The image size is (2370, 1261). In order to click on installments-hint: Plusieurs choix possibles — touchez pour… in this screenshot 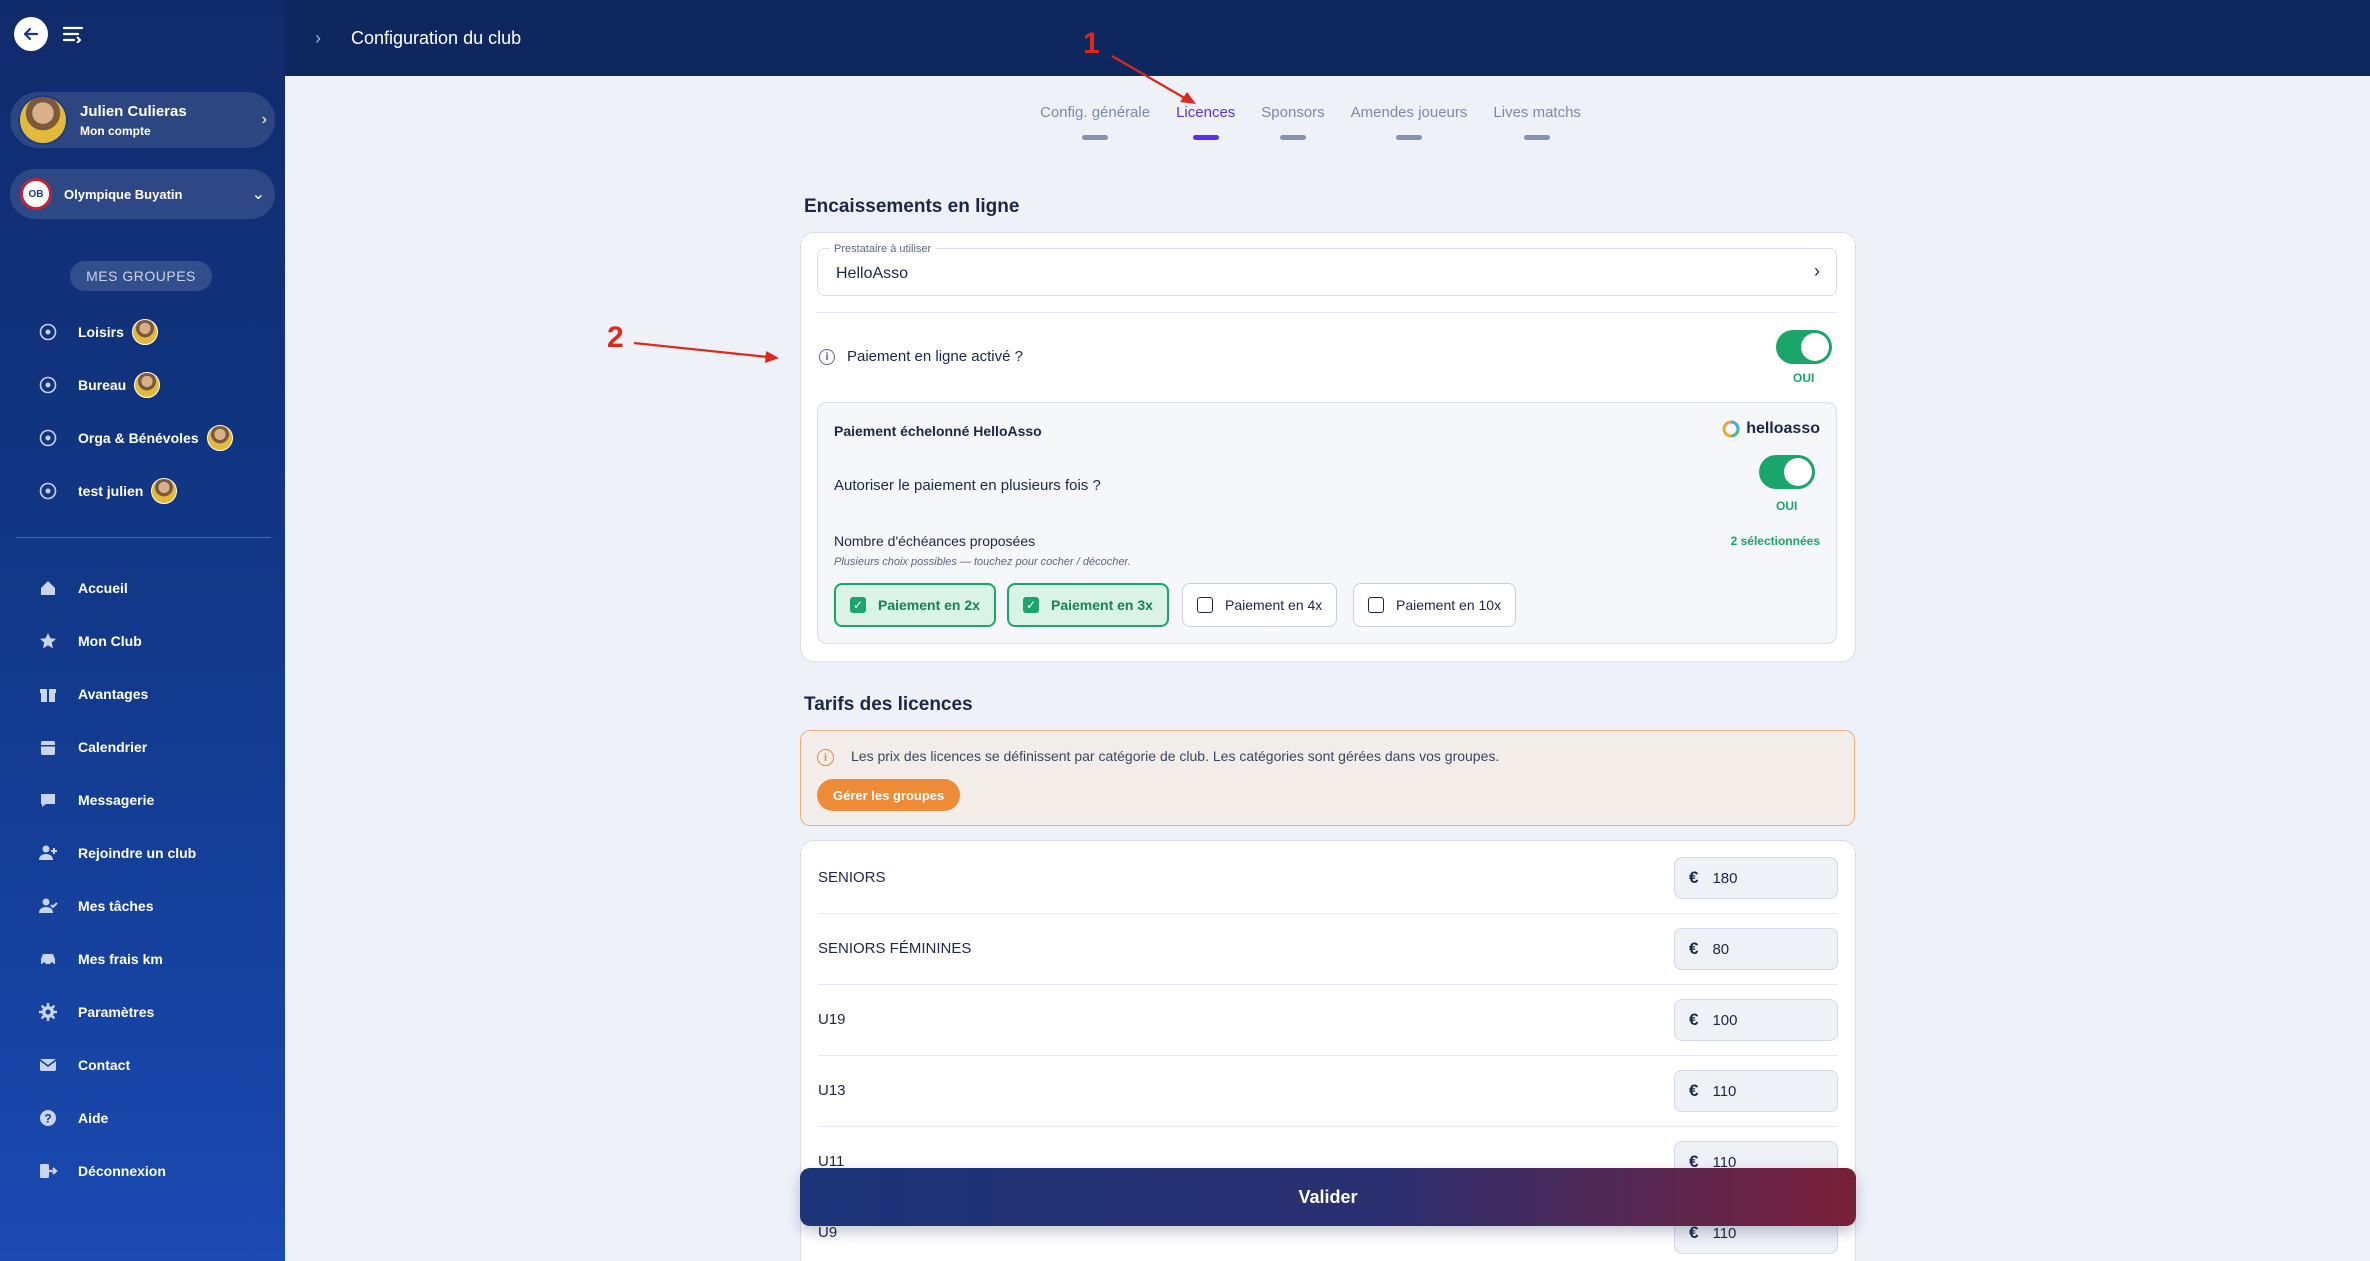, I will do `click(982, 562)`.